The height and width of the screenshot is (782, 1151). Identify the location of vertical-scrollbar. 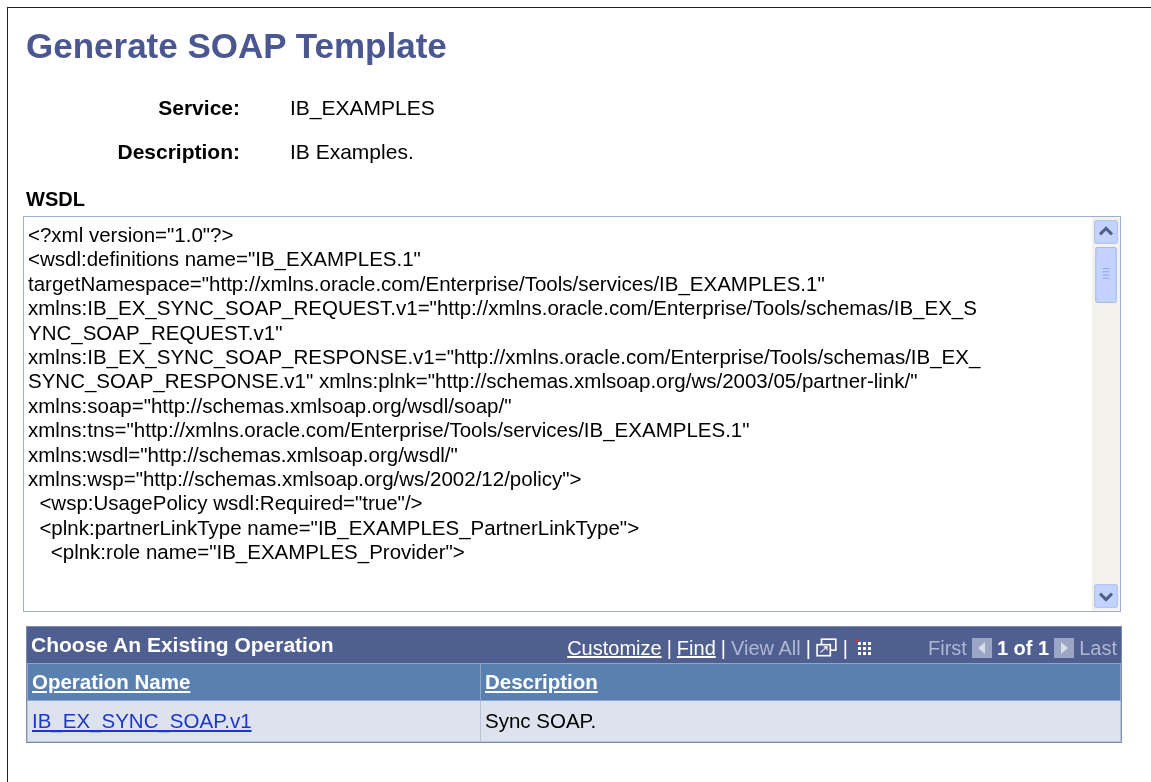
(1106, 414).